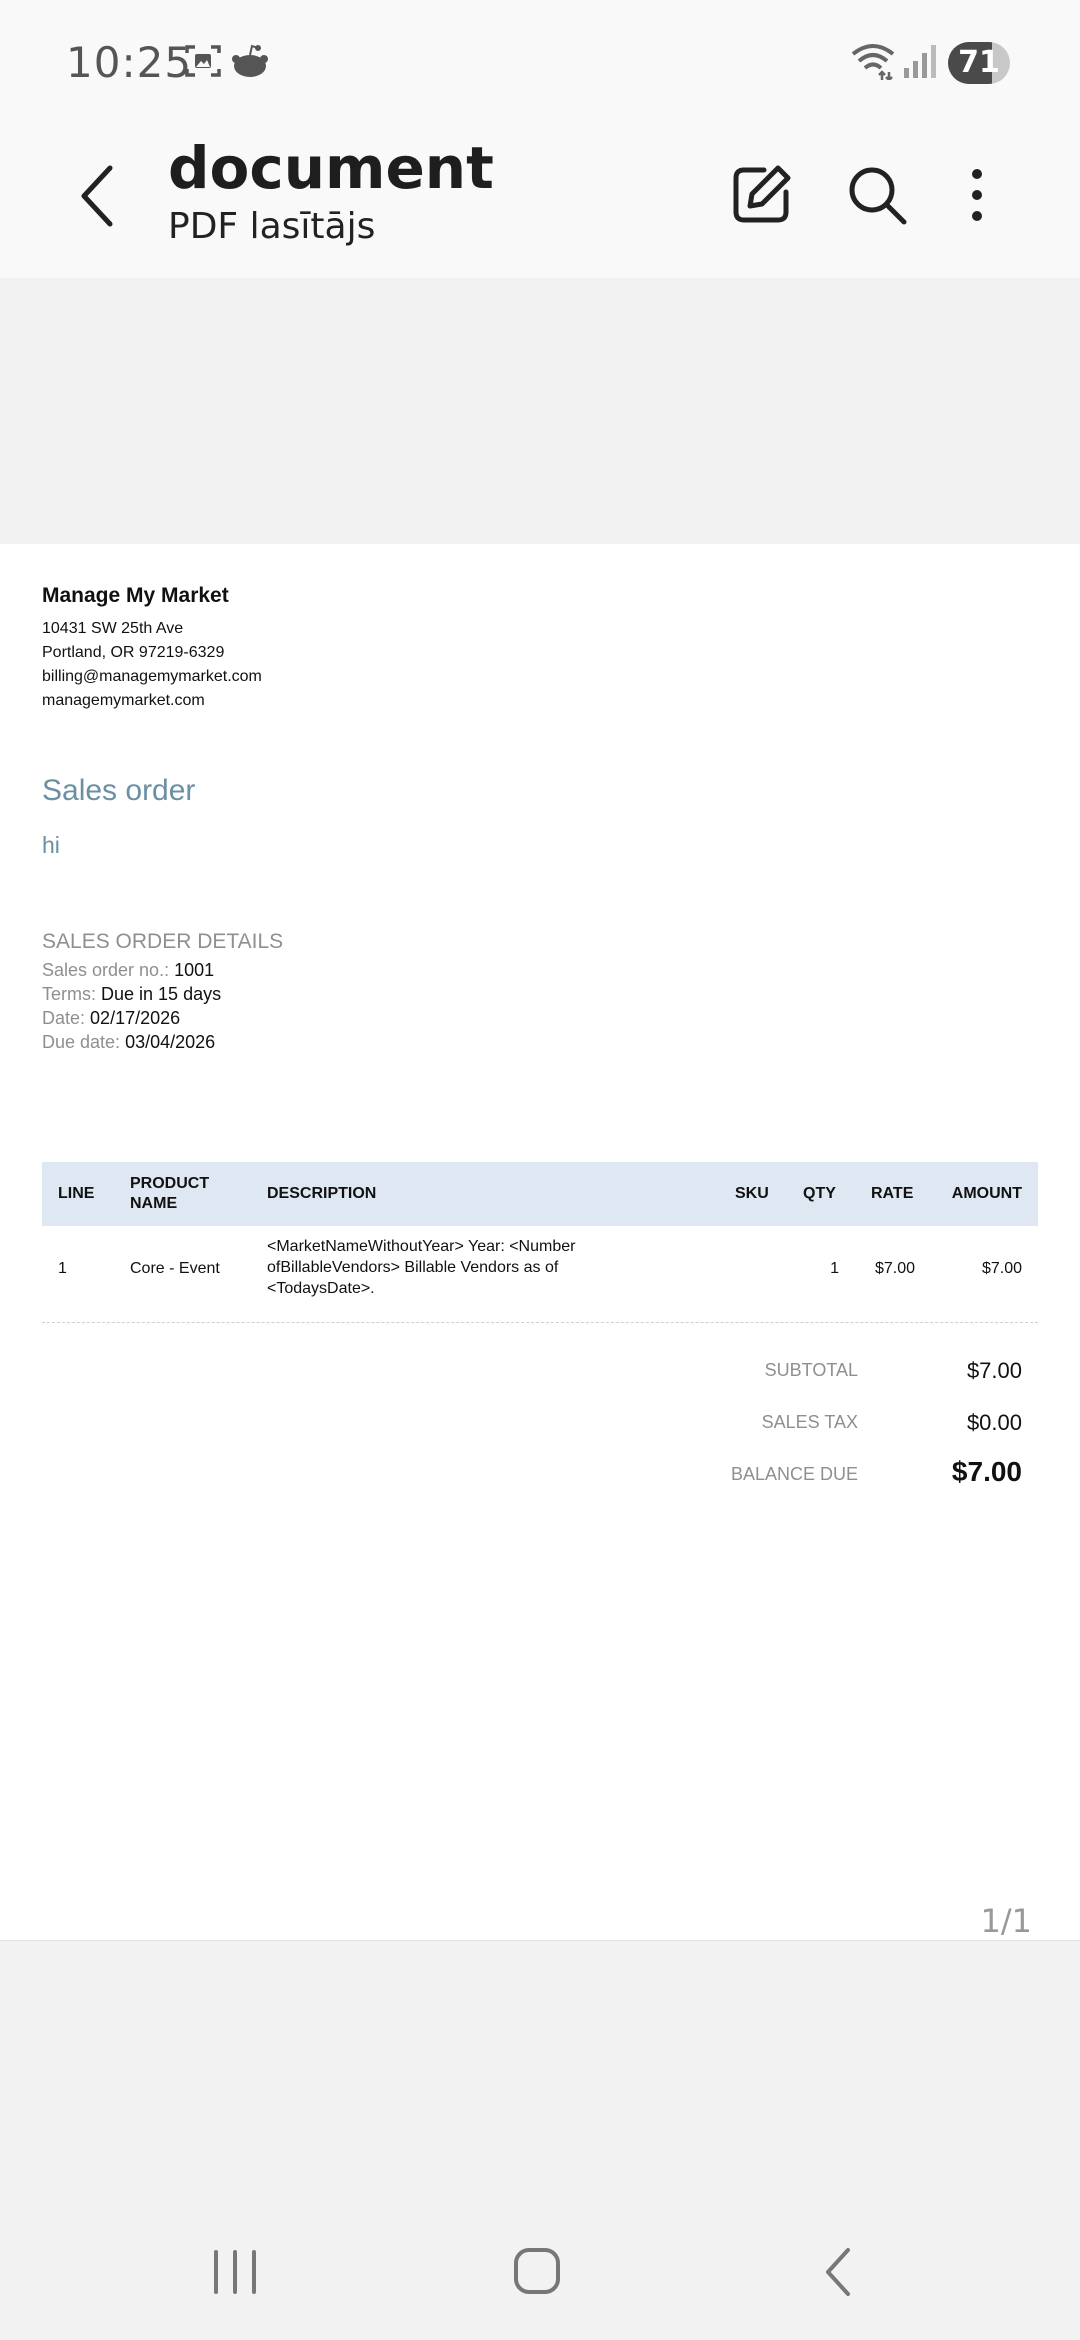  Describe the element at coordinates (106, 970) in the screenshot. I see `detail-label: Sales order no.:` at that location.